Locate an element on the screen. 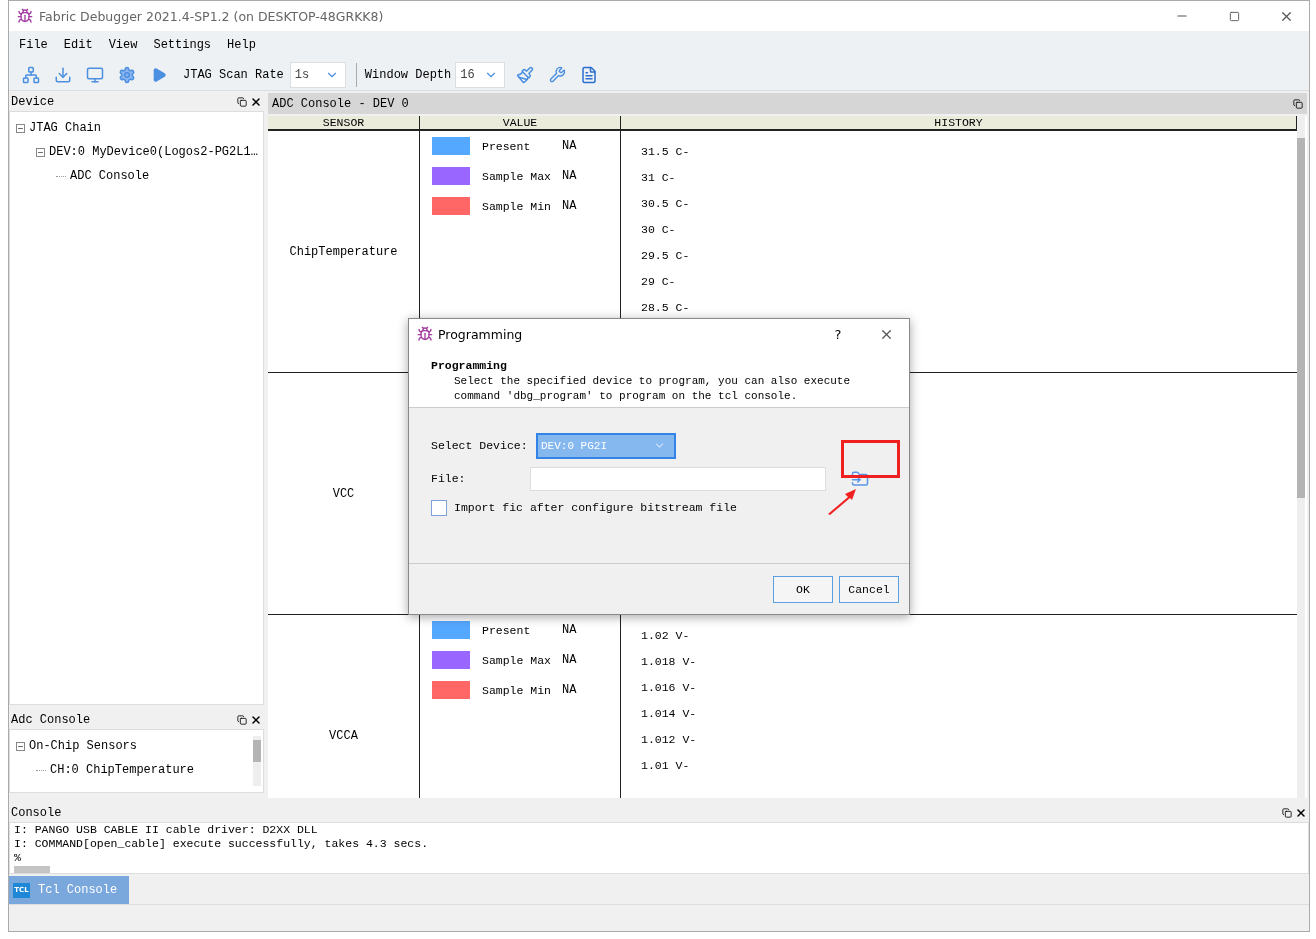 This screenshot has width=1316, height=939. sensor-name: VCCA is located at coordinates (343, 735).